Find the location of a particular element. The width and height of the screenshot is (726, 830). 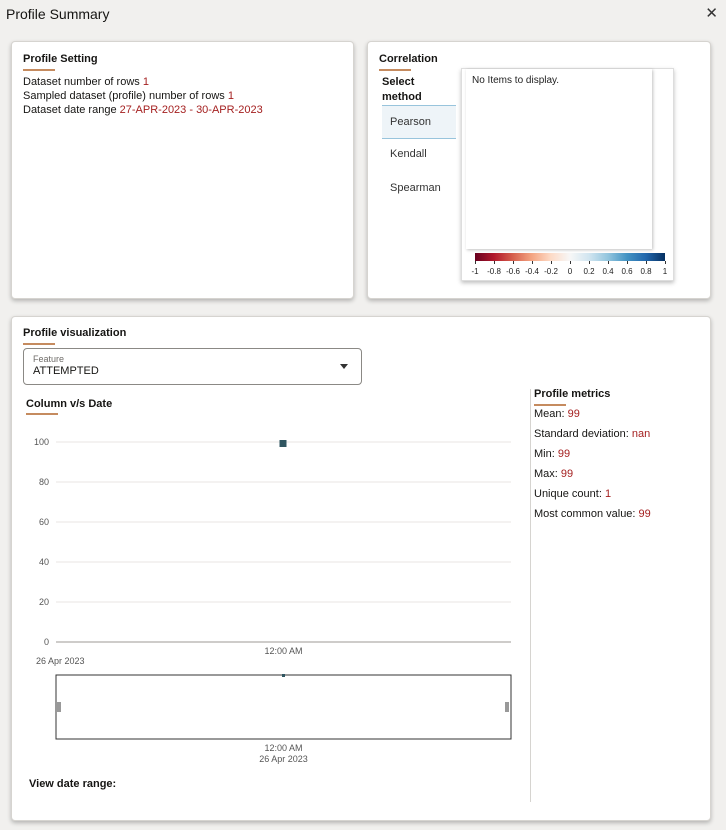

overview-data-point is located at coordinates (283, 675).